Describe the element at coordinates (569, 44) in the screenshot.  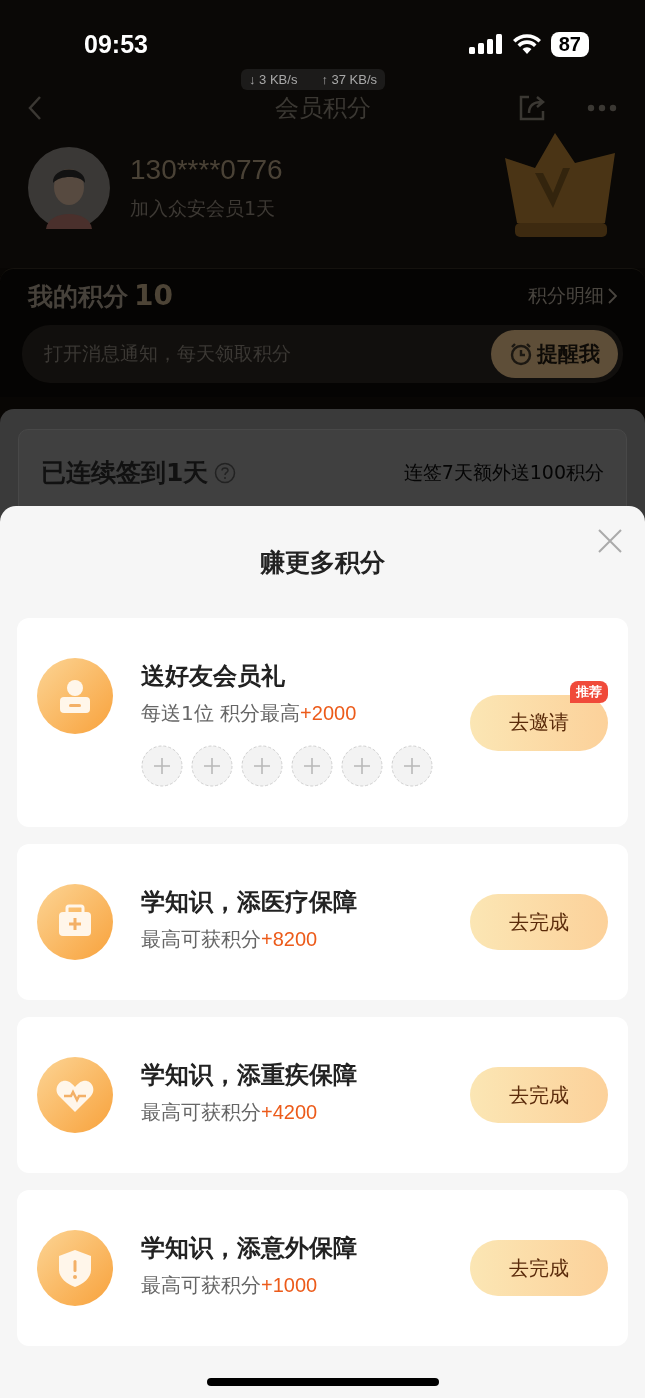
I see `battery-indicator: 87` at that location.